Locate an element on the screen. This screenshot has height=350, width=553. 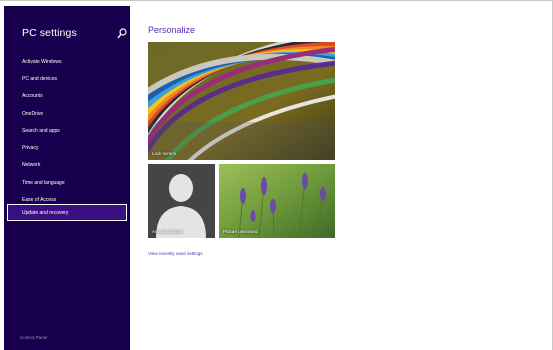
sidebar-title: PC settings is located at coordinates (49, 33).